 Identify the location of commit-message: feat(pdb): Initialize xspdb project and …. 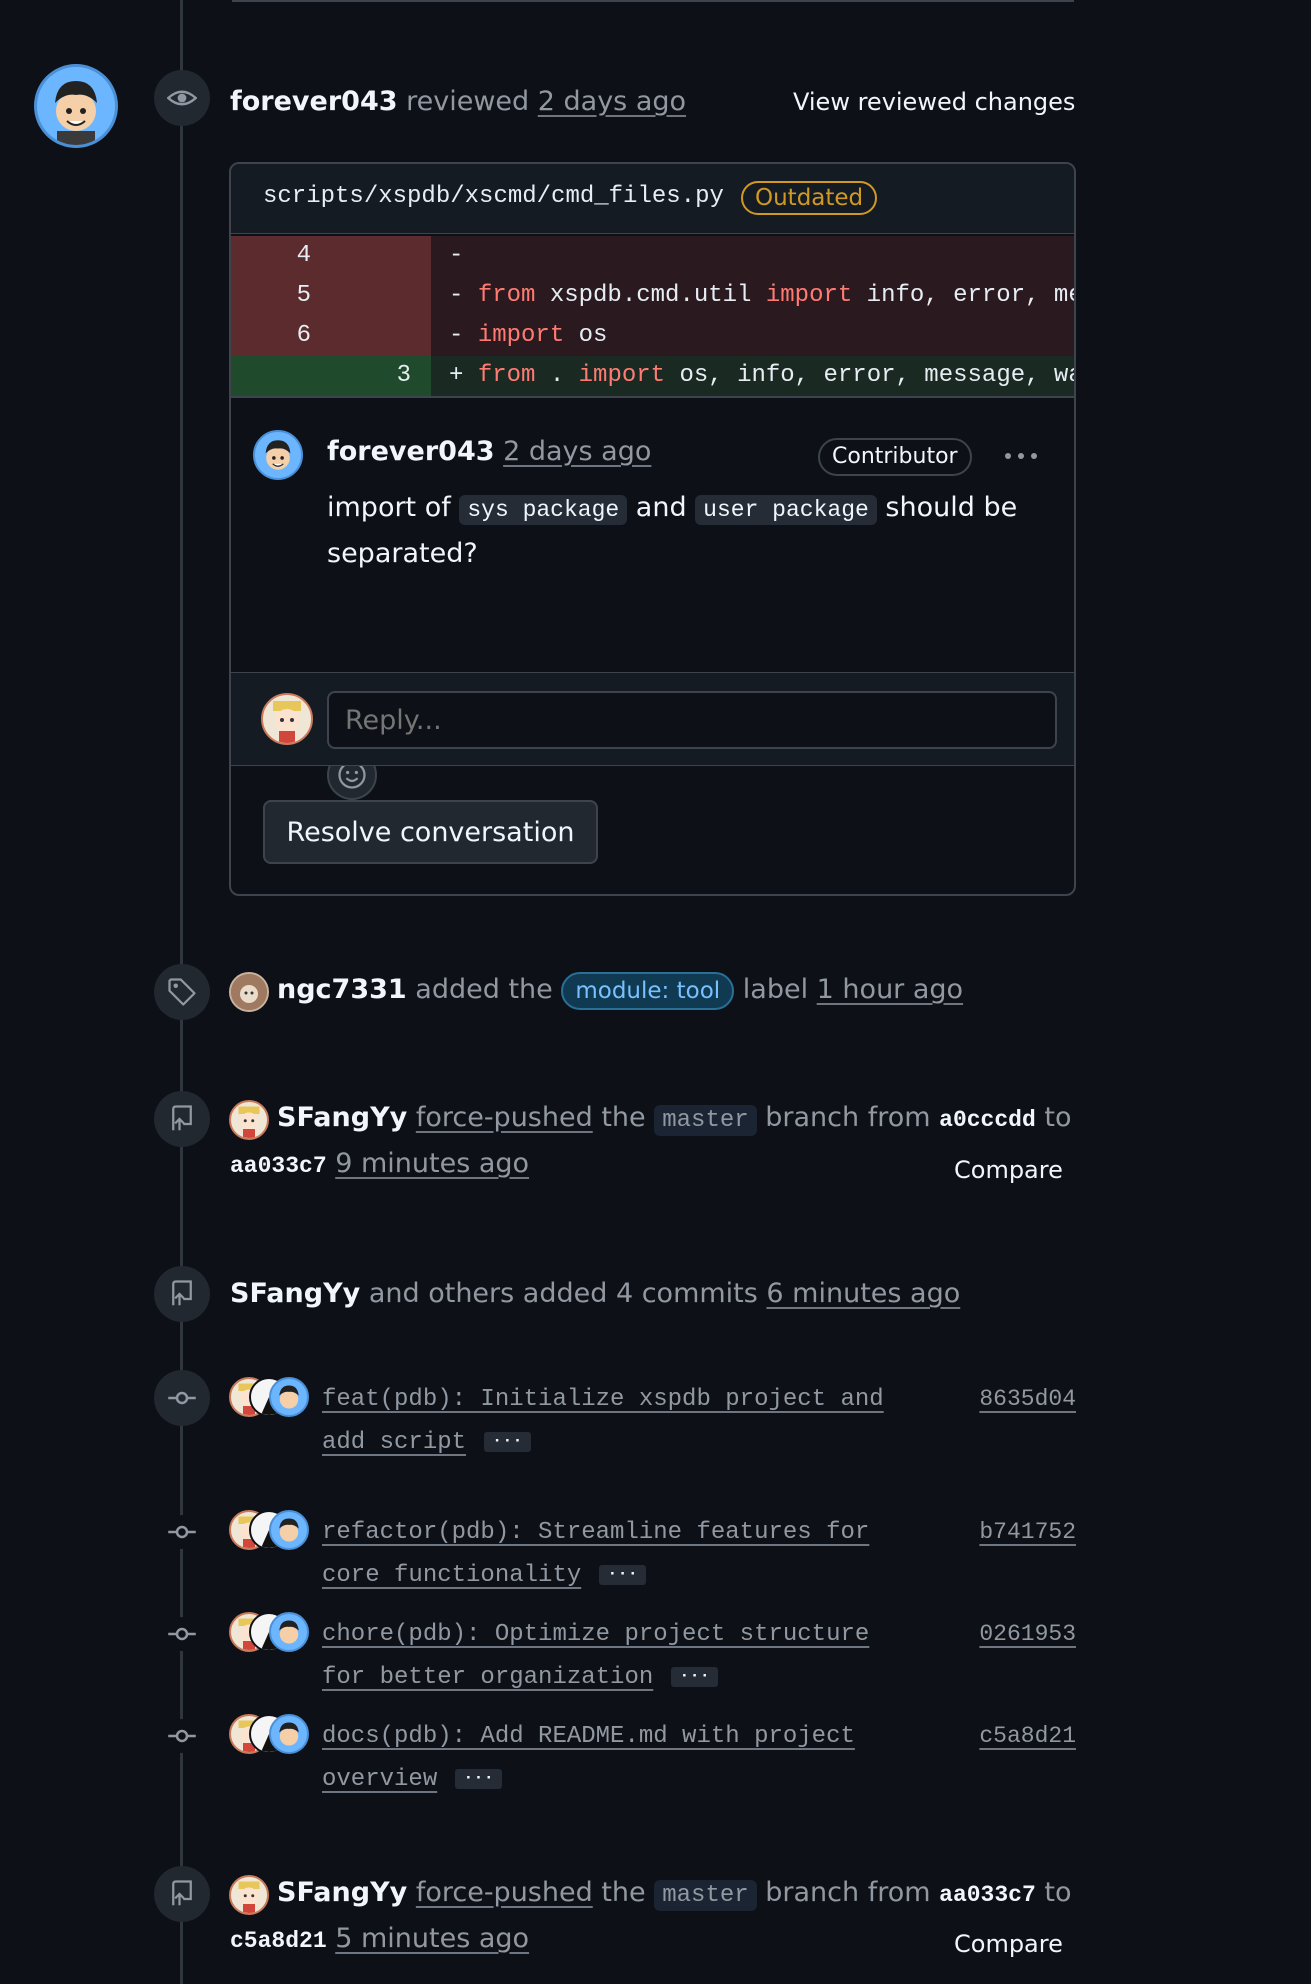
(612, 1421).